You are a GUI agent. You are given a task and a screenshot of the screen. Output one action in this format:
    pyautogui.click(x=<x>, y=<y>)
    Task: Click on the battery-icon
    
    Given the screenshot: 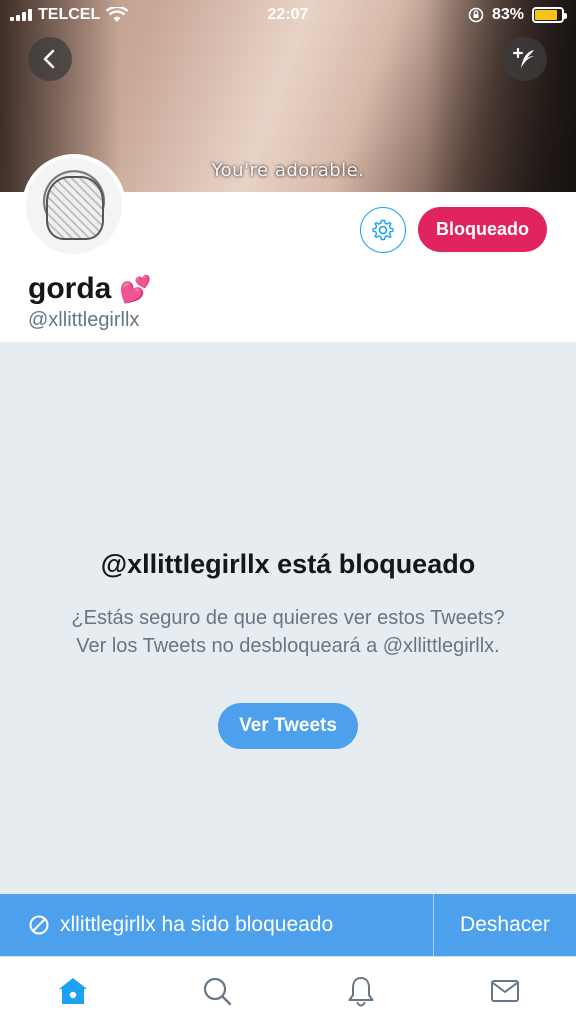 What is the action you would take?
    pyautogui.click(x=549, y=15)
    